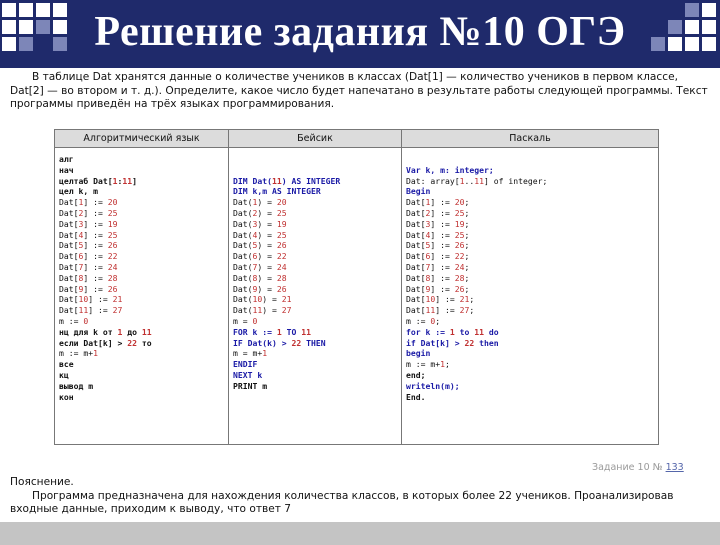  What do you see at coordinates (452, 342) in the screenshot?
I see `code-line: if Dat[k] > 22 then` at bounding box center [452, 342].